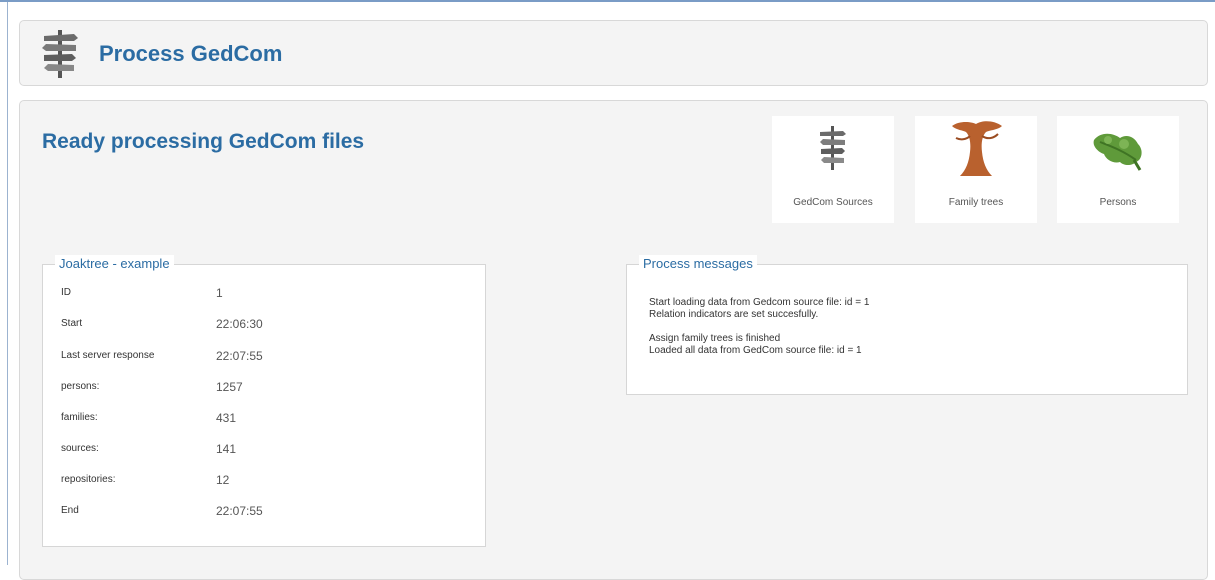 The width and height of the screenshot is (1215, 580). Describe the element at coordinates (1117, 152) in the screenshot. I see `leaf-icon` at that location.